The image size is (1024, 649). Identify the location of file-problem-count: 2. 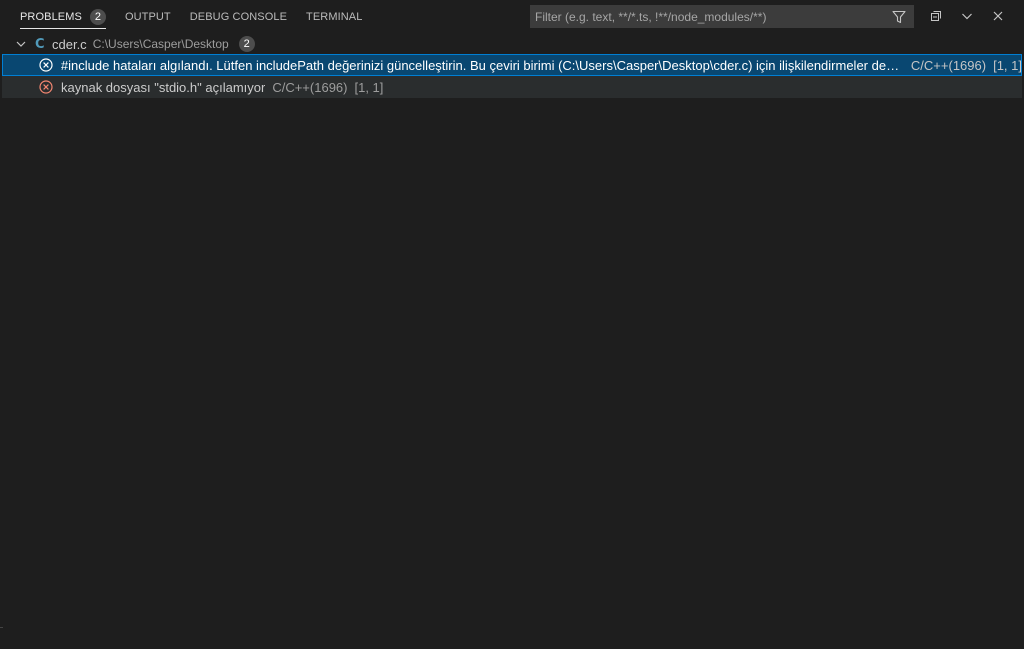
(246, 44).